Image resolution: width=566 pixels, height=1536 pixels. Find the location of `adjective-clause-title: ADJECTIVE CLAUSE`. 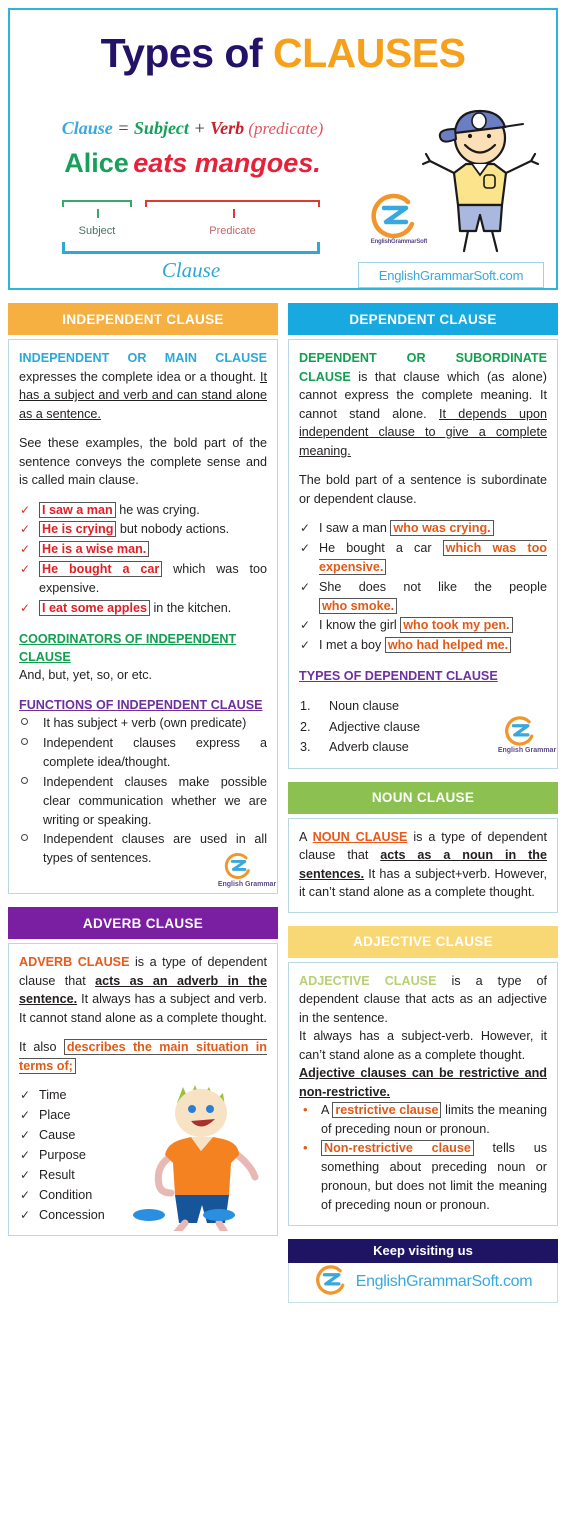

adjective-clause-title: ADJECTIVE CLAUSE is located at coordinates (423, 942).